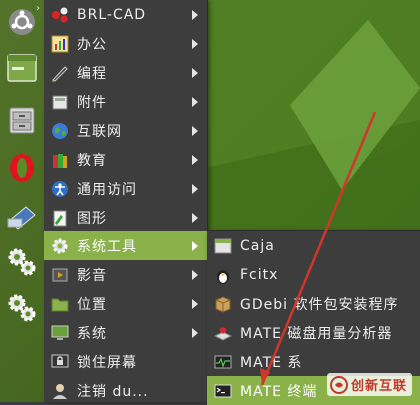 The image size is (420, 405). What do you see at coordinates (60, 102) in the screenshot?
I see `accessories-icon` at bounding box center [60, 102].